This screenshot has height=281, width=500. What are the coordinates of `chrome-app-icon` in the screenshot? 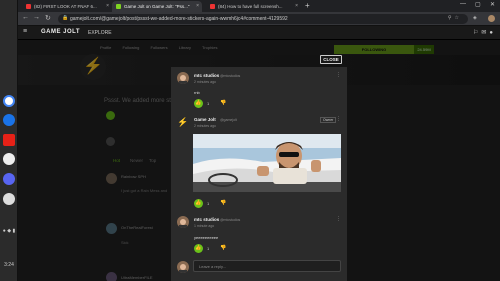 It's located at (9, 101).